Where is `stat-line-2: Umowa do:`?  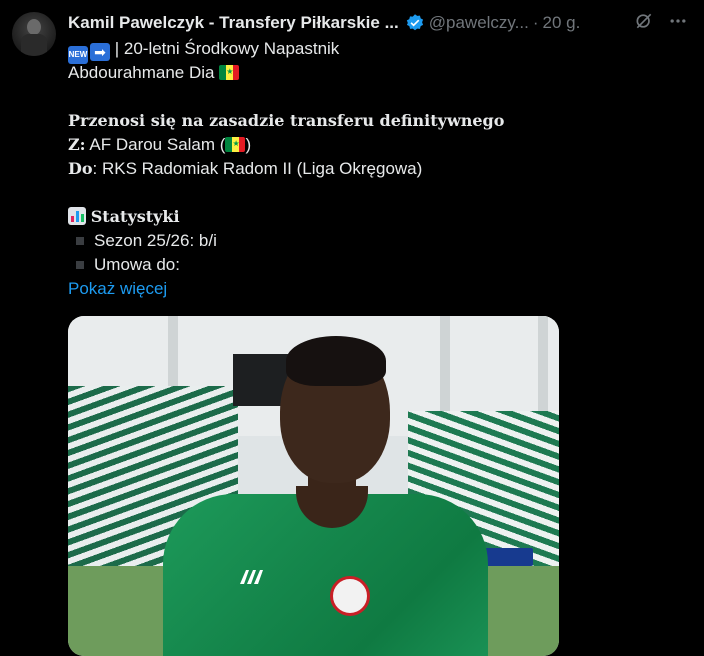
stat-line-2: Umowa do: is located at coordinates (124, 265).